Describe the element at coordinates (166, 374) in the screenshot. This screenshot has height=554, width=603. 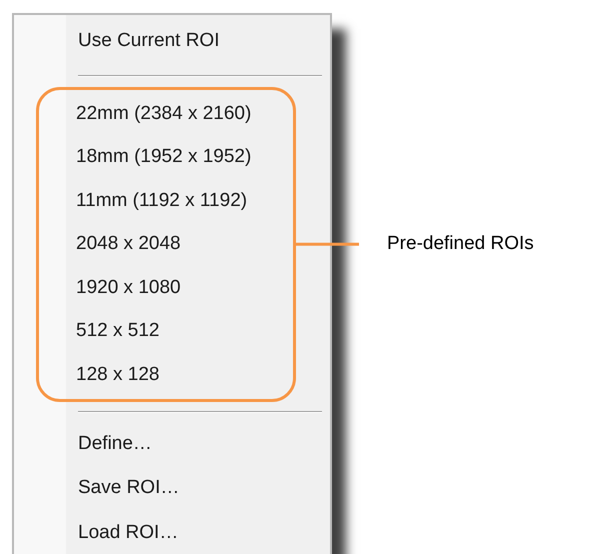
I see `menu-item: 128 x 128` at that location.